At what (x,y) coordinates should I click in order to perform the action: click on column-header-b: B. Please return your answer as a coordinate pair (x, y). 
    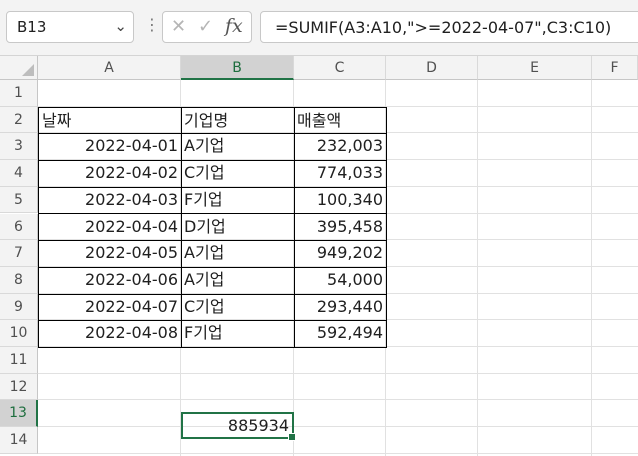
    Looking at the image, I should click on (237, 68).